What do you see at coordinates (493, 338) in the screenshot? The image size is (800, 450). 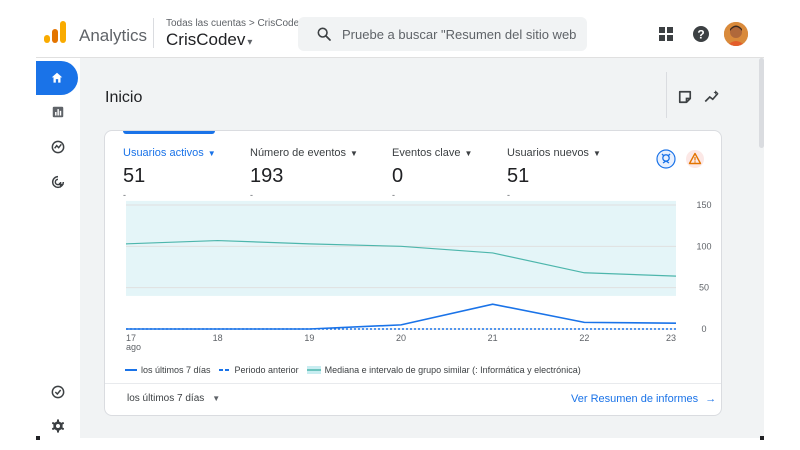 I see `x-tick-label: 21` at bounding box center [493, 338].